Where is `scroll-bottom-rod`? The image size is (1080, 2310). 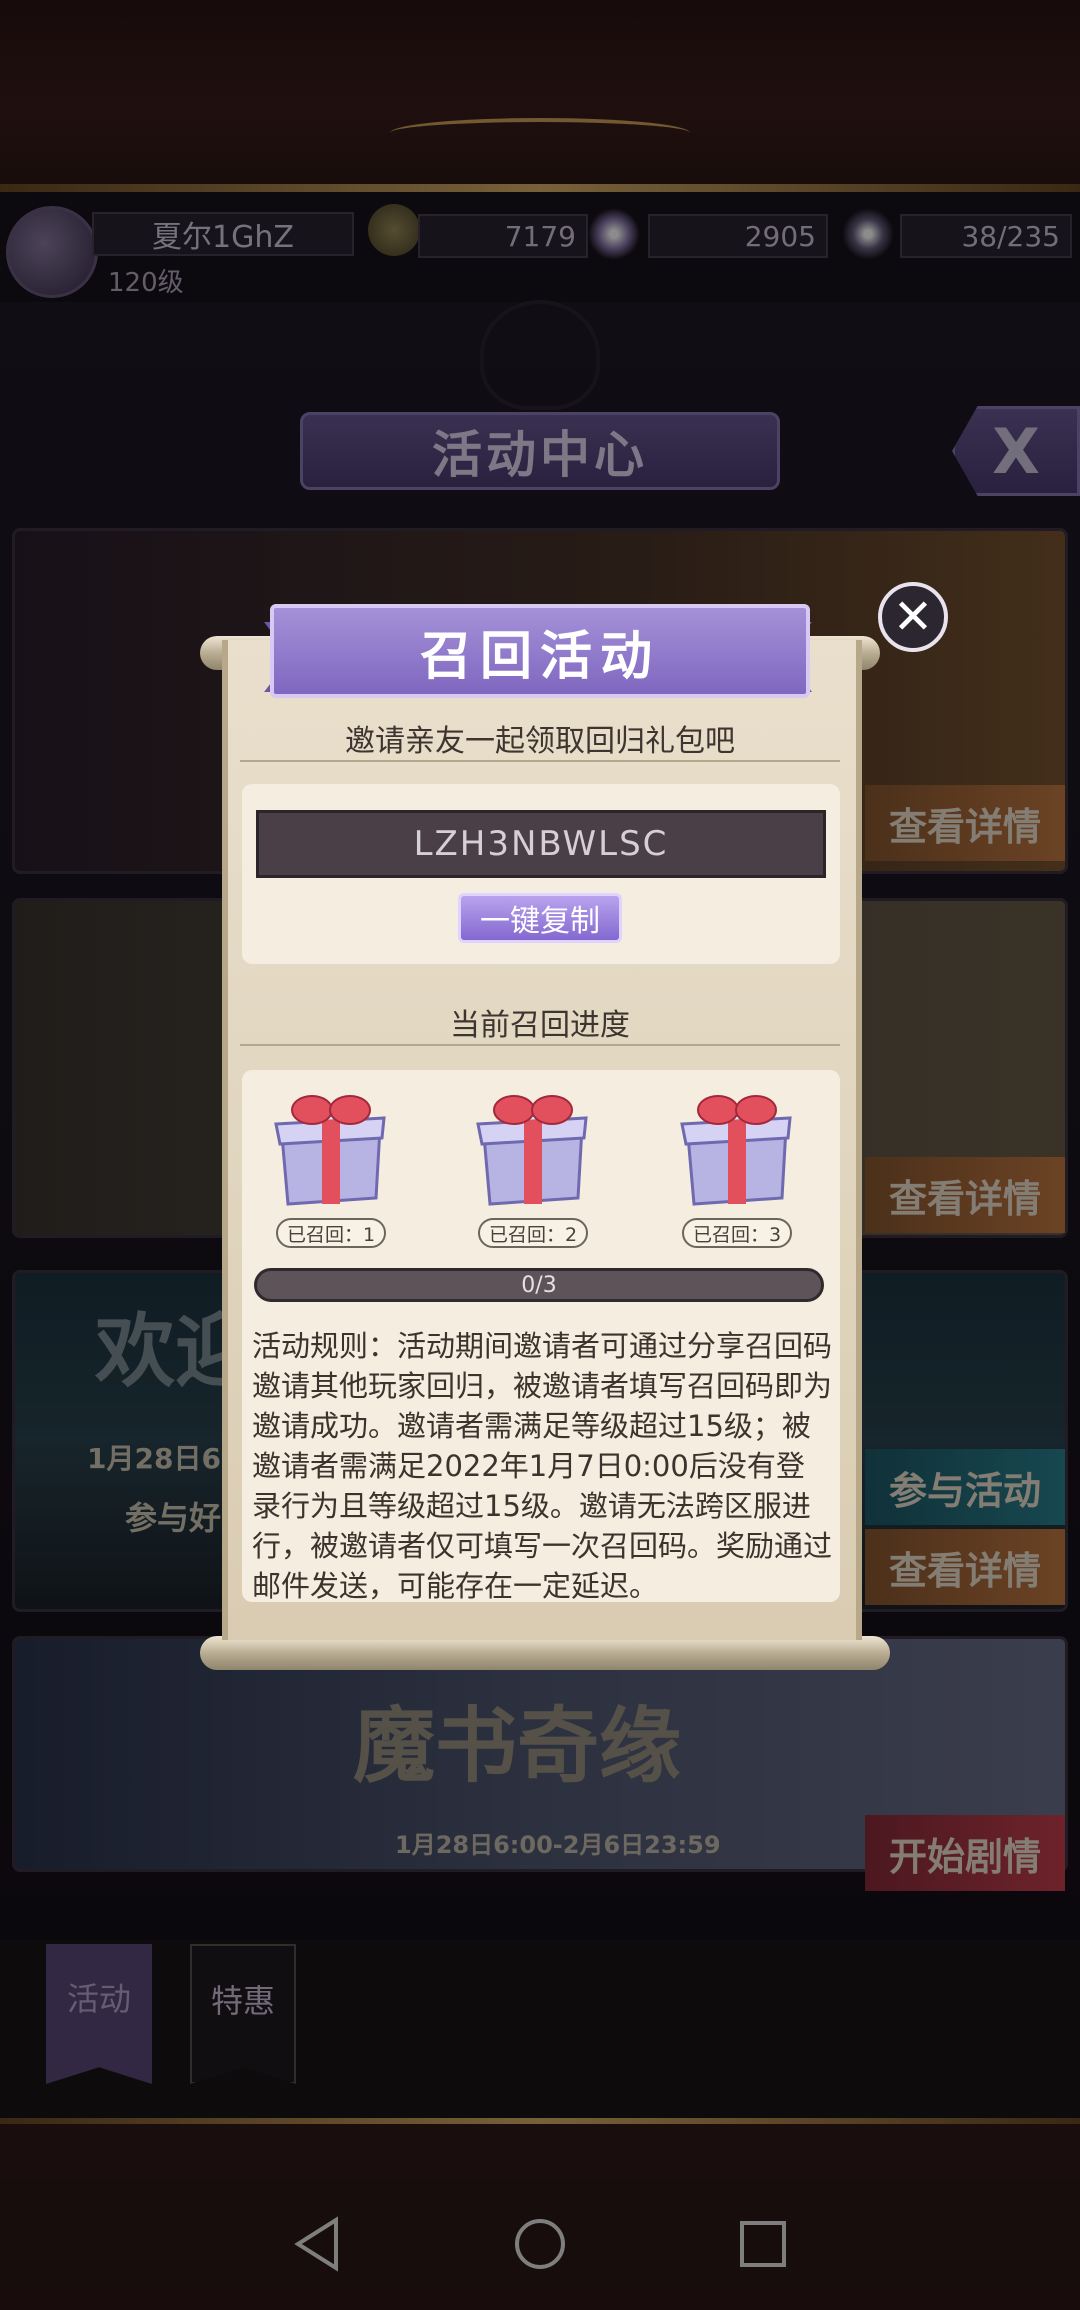 scroll-bottom-rod is located at coordinates (545, 1653).